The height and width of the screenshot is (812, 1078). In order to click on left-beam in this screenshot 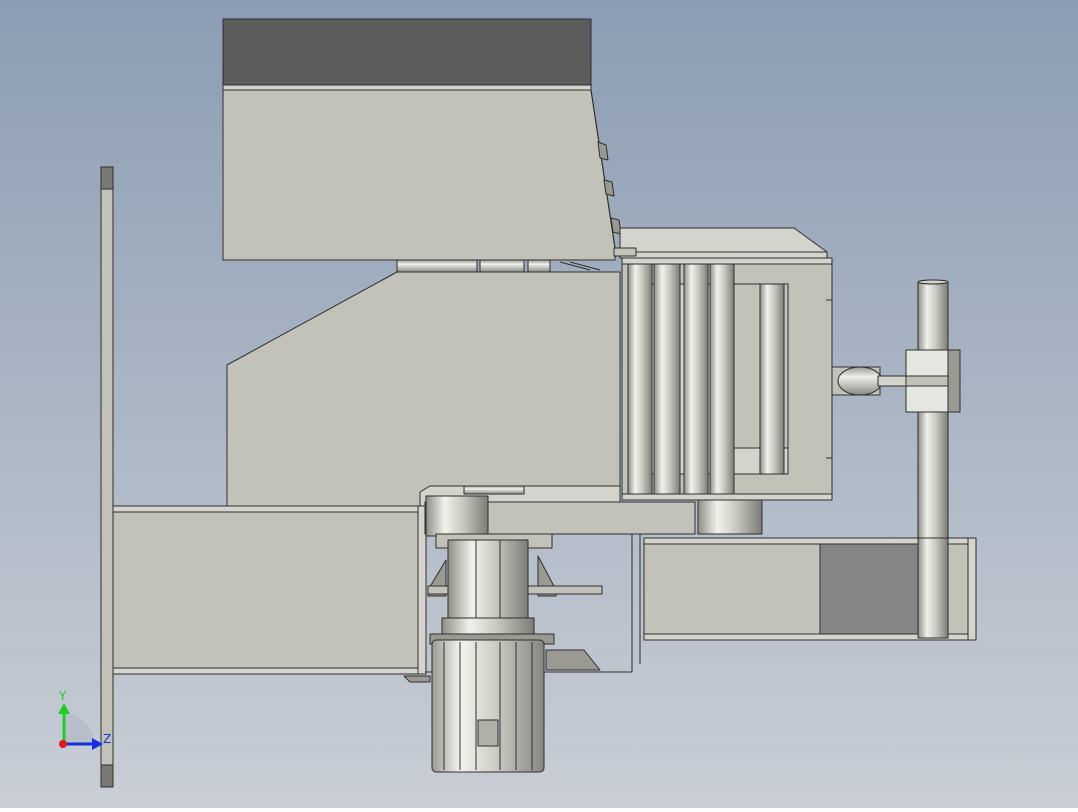, I will do `click(269, 590)`.